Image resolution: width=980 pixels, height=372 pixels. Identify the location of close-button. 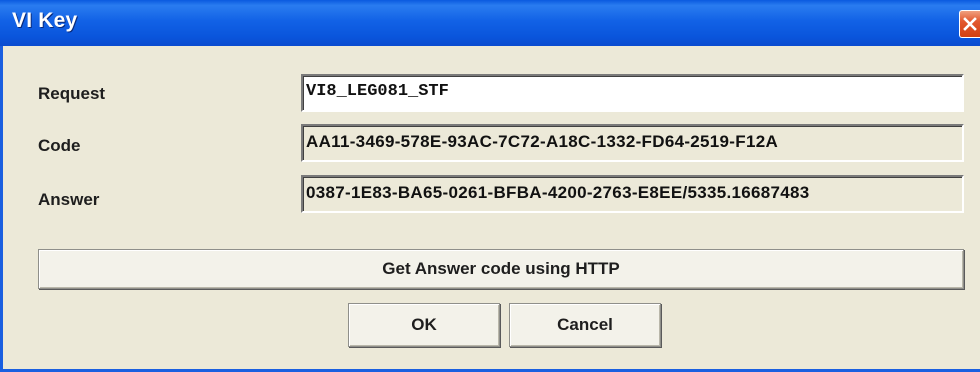
(969, 24).